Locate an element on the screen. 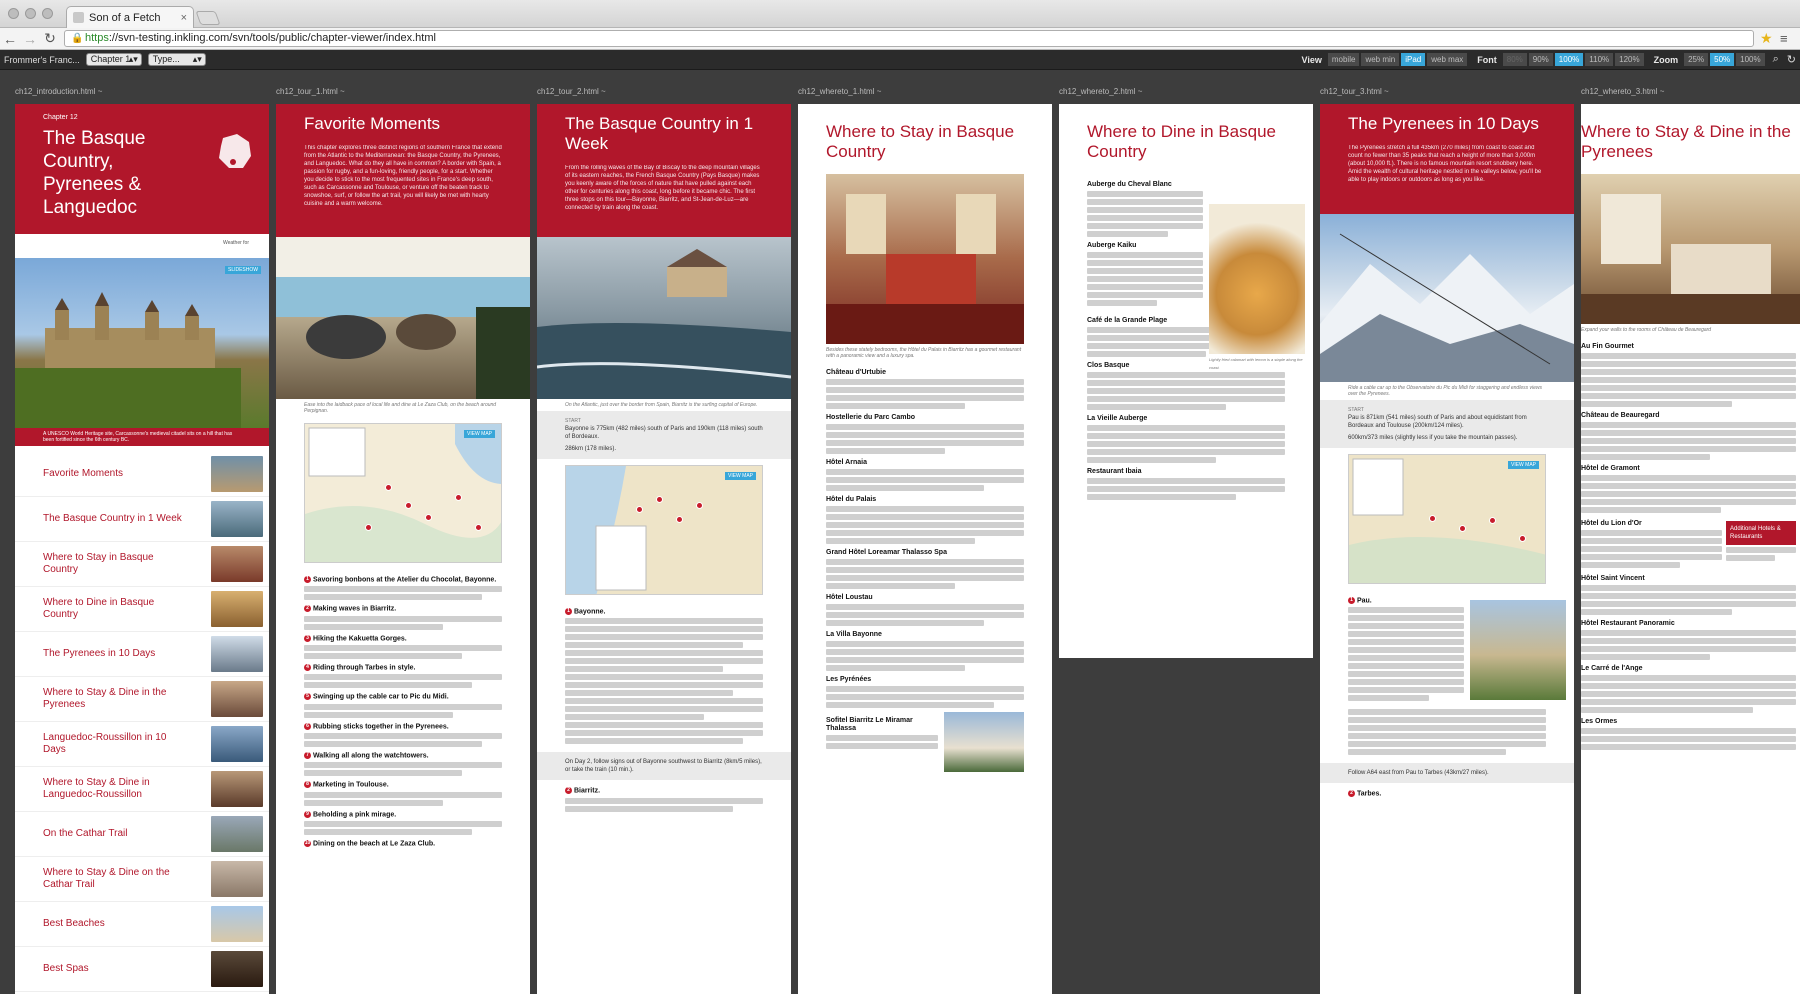  font-120-button: 120% is located at coordinates (1629, 59).